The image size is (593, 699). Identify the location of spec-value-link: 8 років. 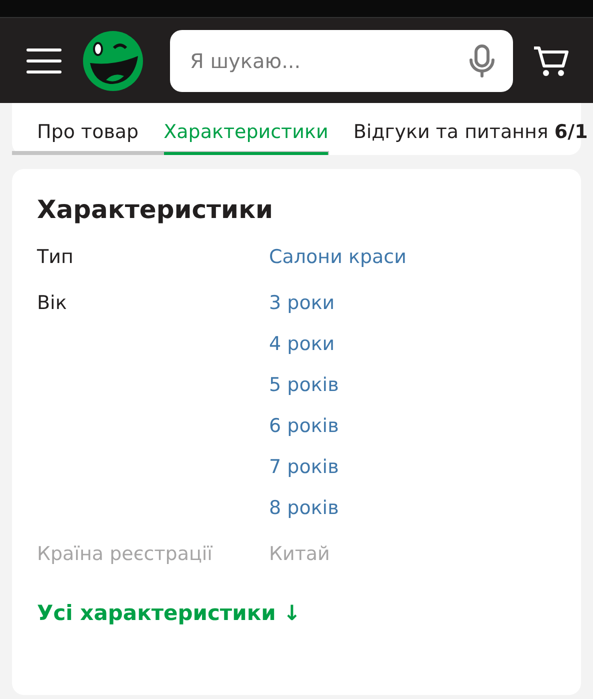
(412, 508).